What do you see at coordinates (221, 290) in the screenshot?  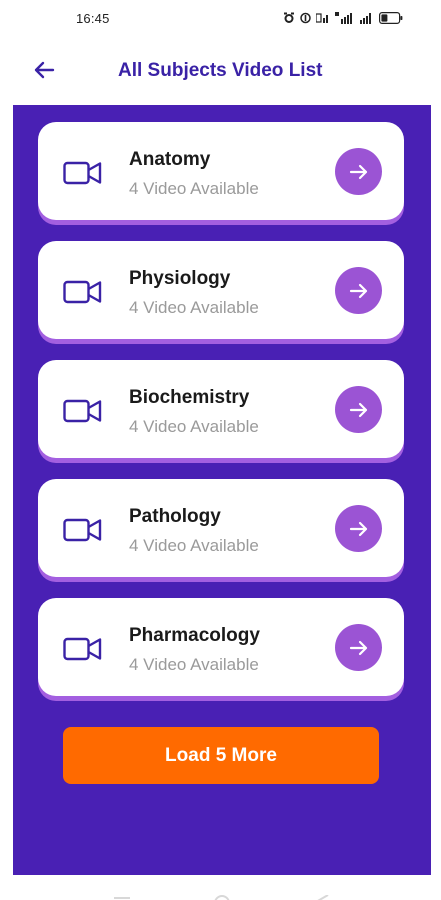 I see `subject-card-physiology: Physiology 4 Video Available` at bounding box center [221, 290].